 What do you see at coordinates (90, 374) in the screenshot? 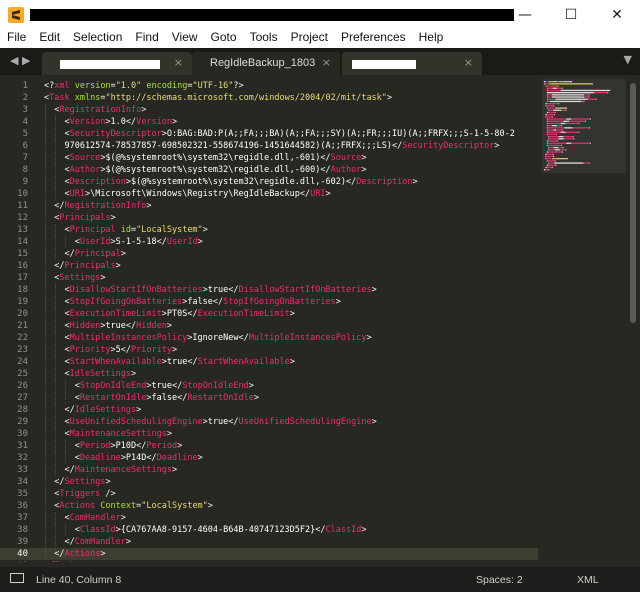
I see `code-line: <IdleSettings>` at bounding box center [90, 374].